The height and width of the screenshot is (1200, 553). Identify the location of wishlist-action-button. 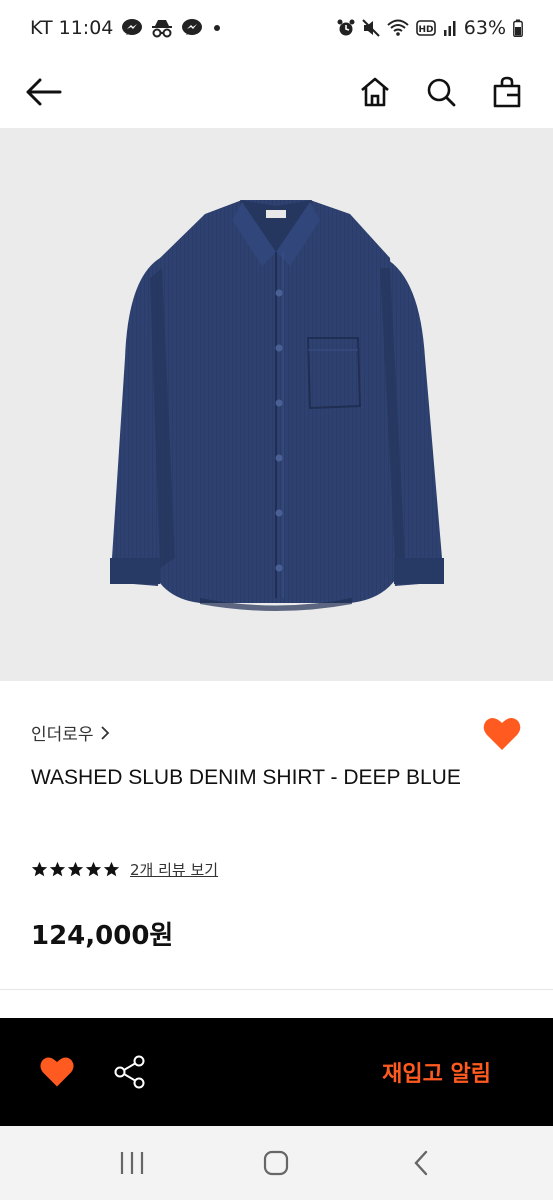
(57, 1072).